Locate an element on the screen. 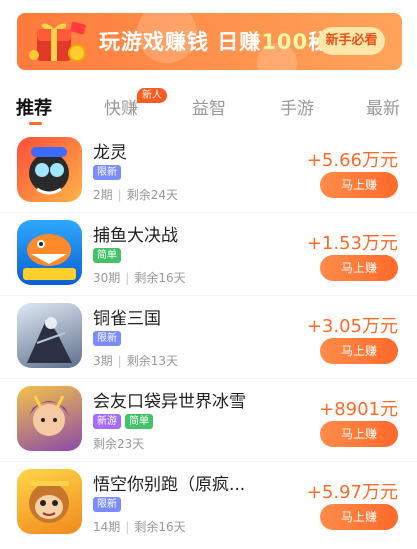 This screenshot has height=549, width=417. reward-amount: +3.05万元 is located at coordinates (352, 326).